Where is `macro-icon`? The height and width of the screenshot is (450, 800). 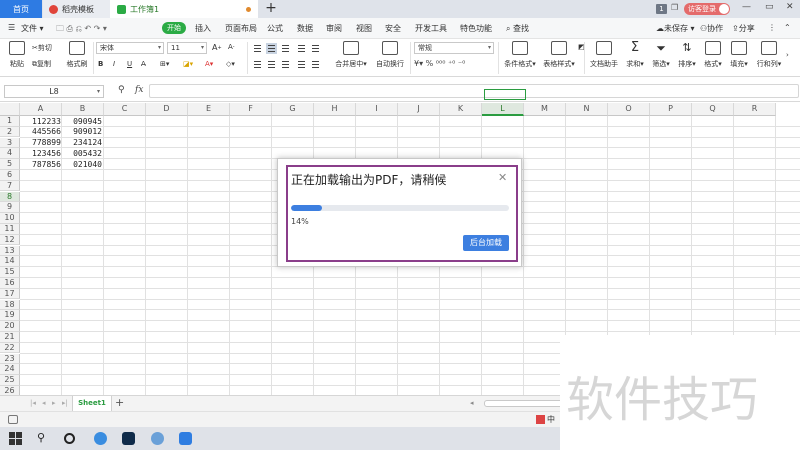
macro-icon is located at coordinates (13, 419).